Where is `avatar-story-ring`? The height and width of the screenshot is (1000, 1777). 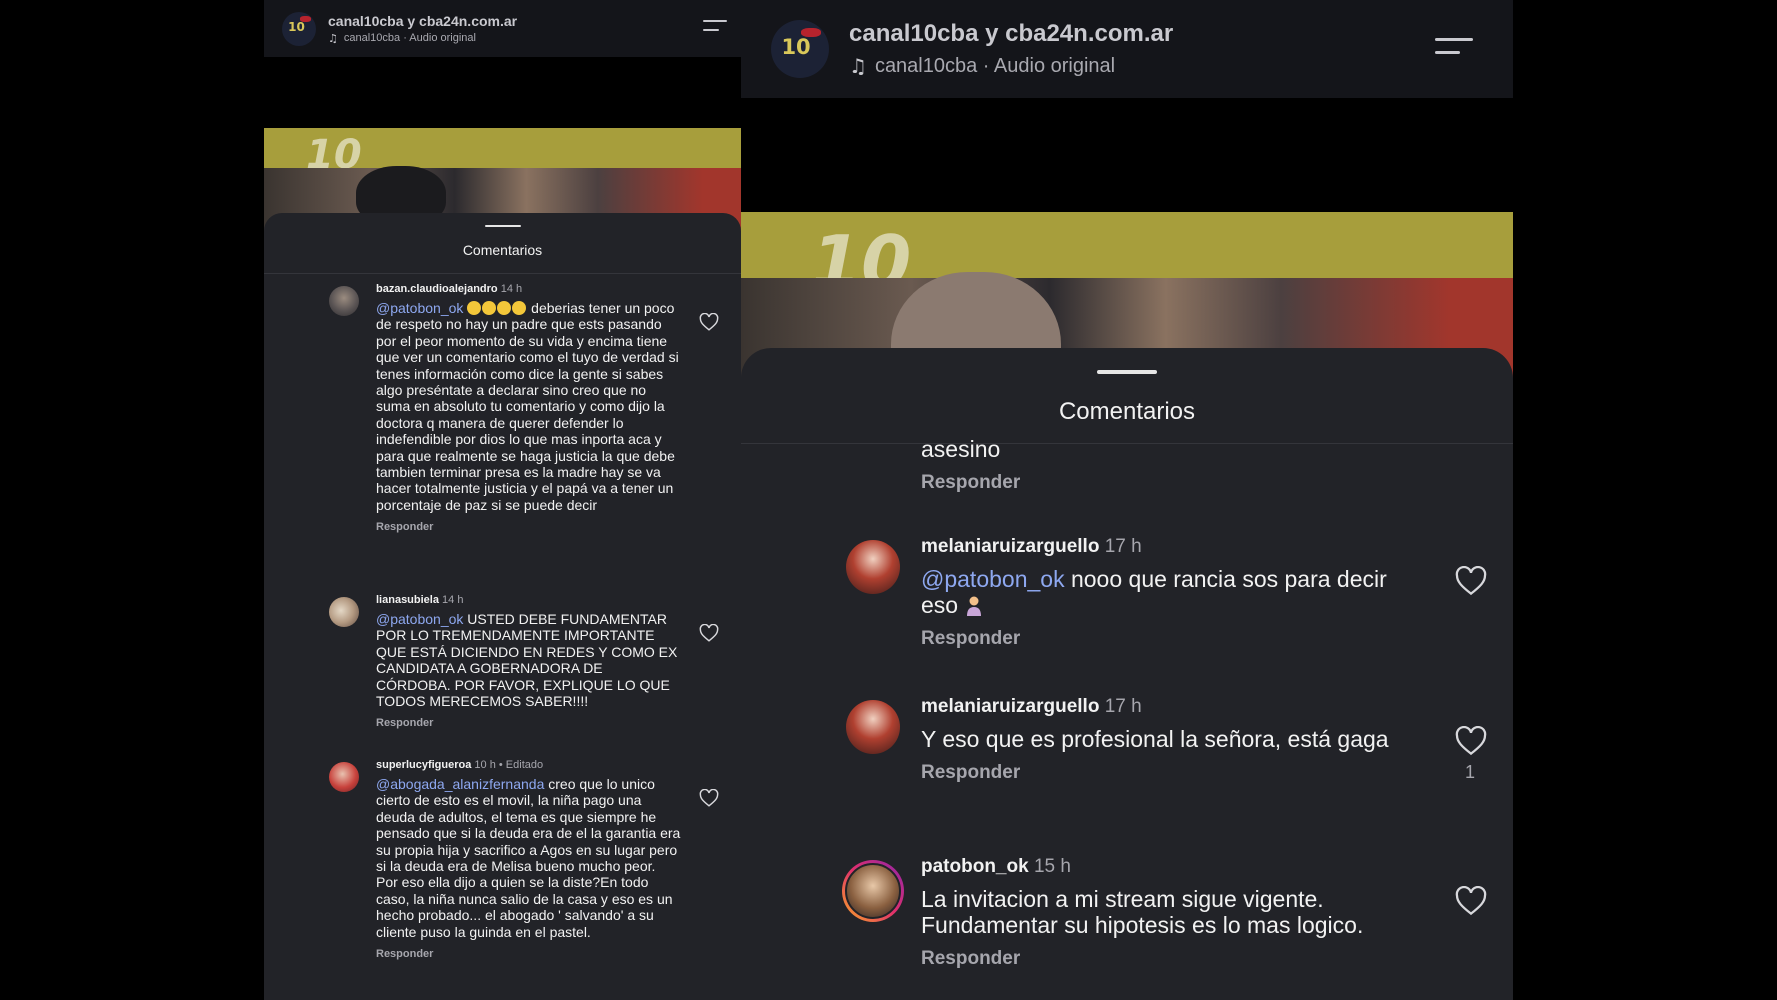
avatar-story-ring is located at coordinates (873, 891).